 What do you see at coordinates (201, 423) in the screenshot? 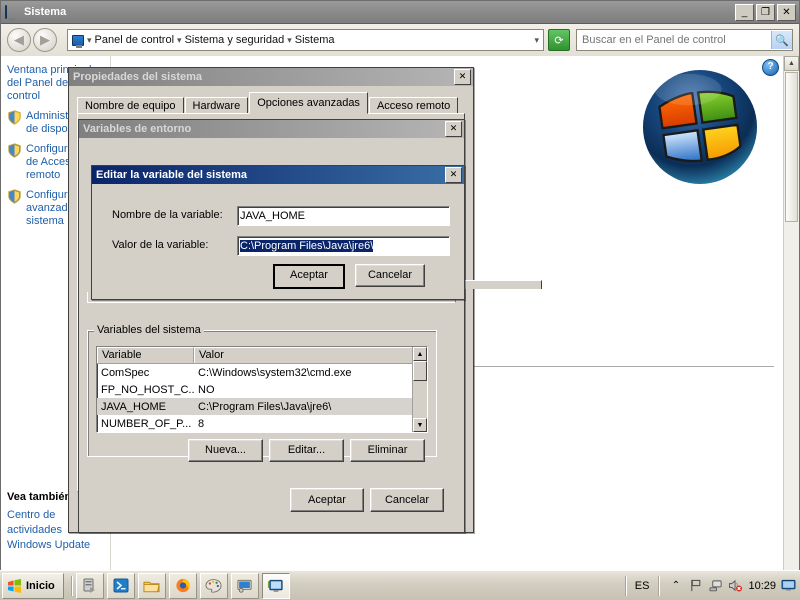
I see `cell-valor: 8` at bounding box center [201, 423].